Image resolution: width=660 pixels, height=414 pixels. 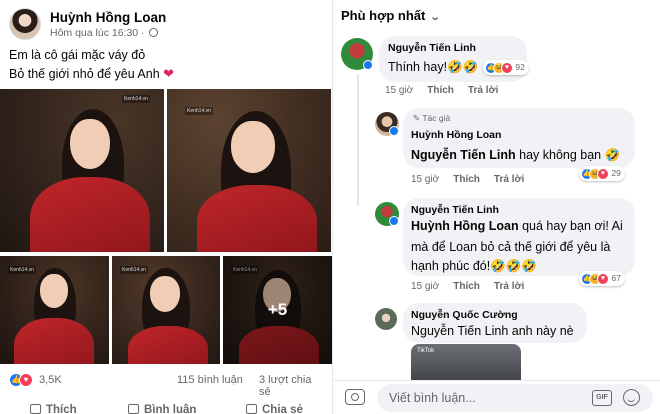 What do you see at coordinates (82, 170) in the screenshot?
I see `post-photo-1: Kenh14.vn` at bounding box center [82, 170].